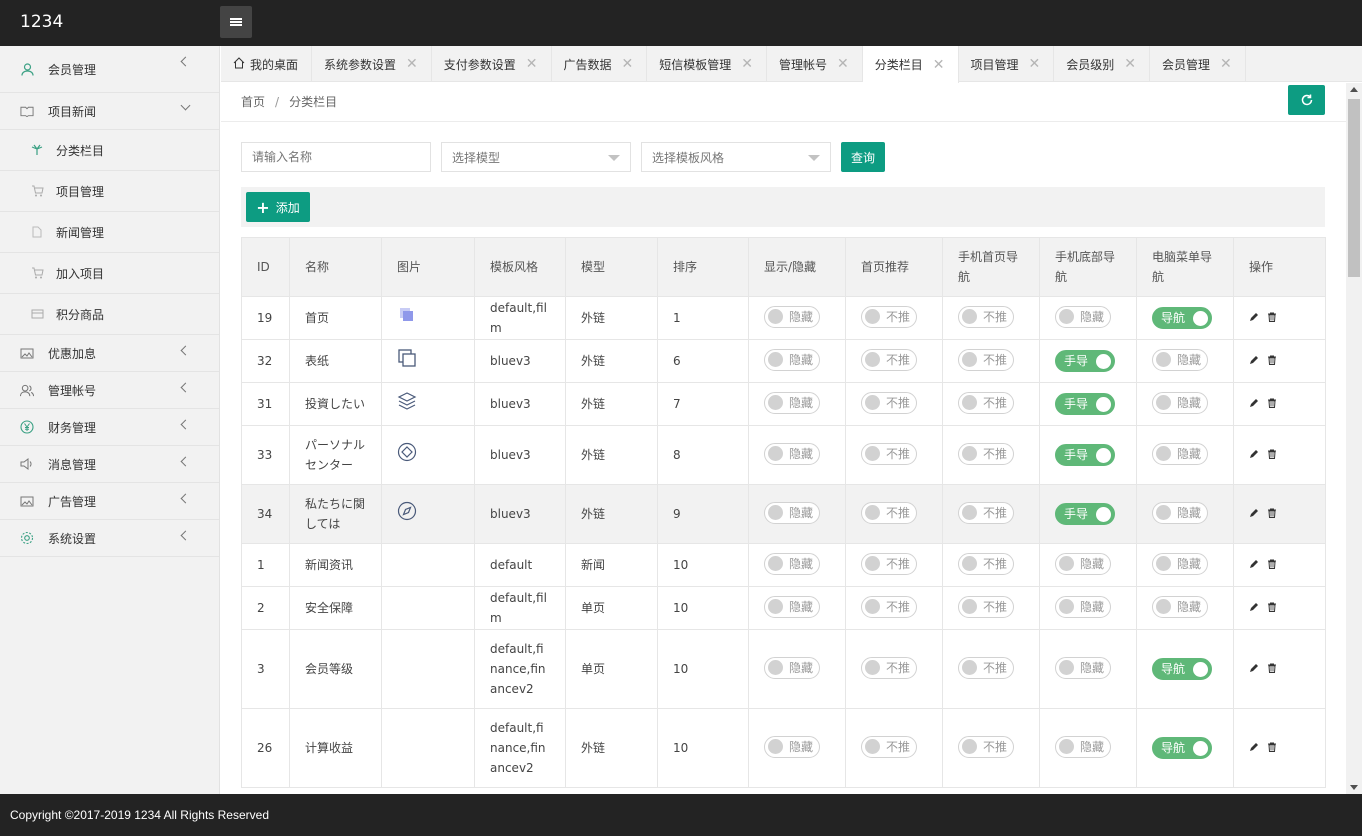 The height and width of the screenshot is (836, 1362). Describe the element at coordinates (109, 314) in the screenshot. I see `sidebar-subitem: 积分商品` at that location.